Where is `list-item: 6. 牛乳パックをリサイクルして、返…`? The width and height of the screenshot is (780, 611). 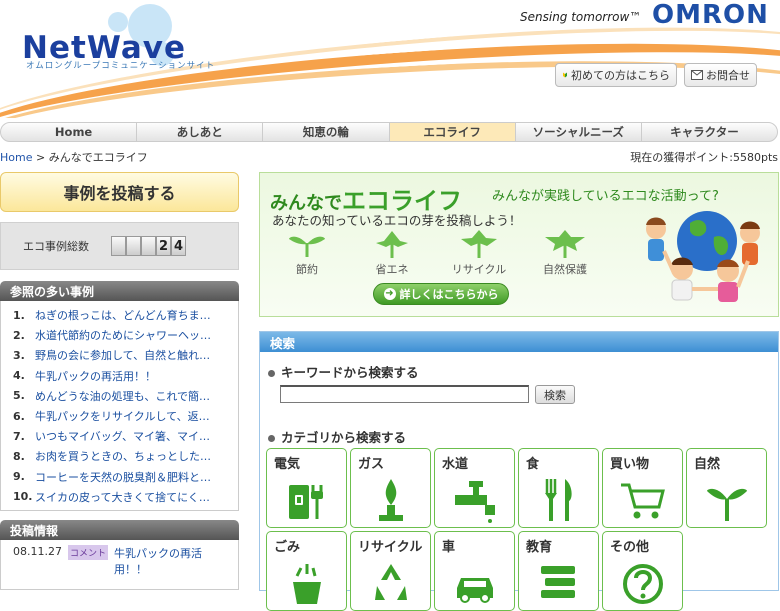 list-item: 6. 牛乳パックをリサイクルして、返… is located at coordinates (125, 416).